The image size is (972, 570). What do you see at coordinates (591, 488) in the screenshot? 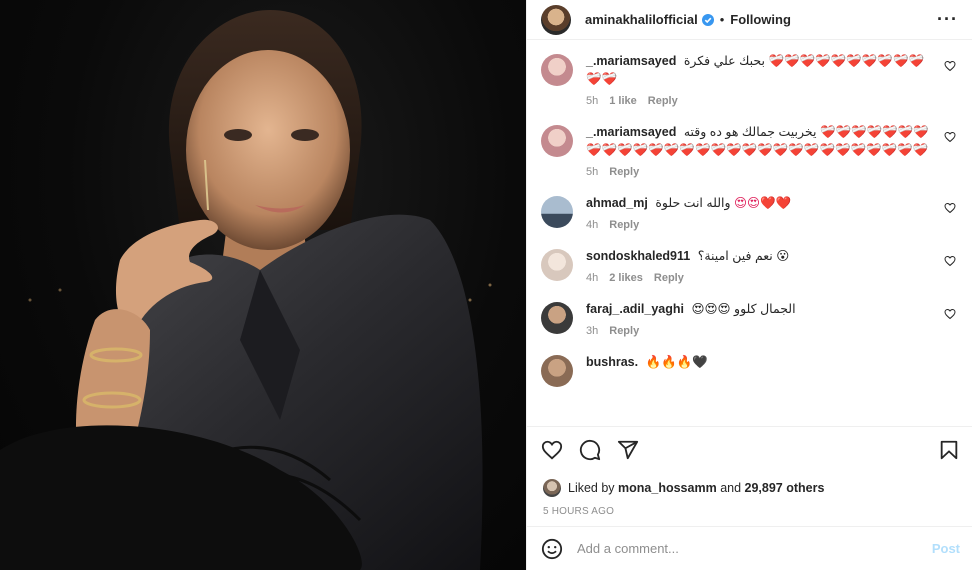
I see `likes-prefix: Liked by` at bounding box center [591, 488].